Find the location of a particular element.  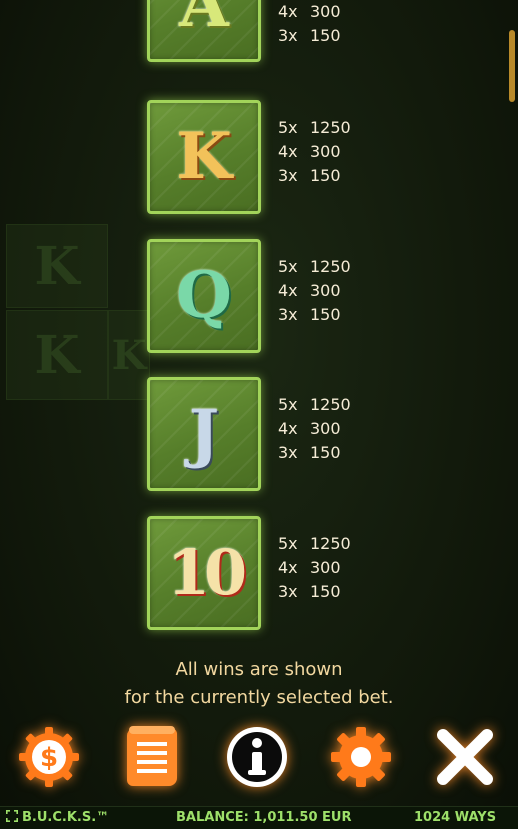

paytable-scrollbar is located at coordinates (512, 66).